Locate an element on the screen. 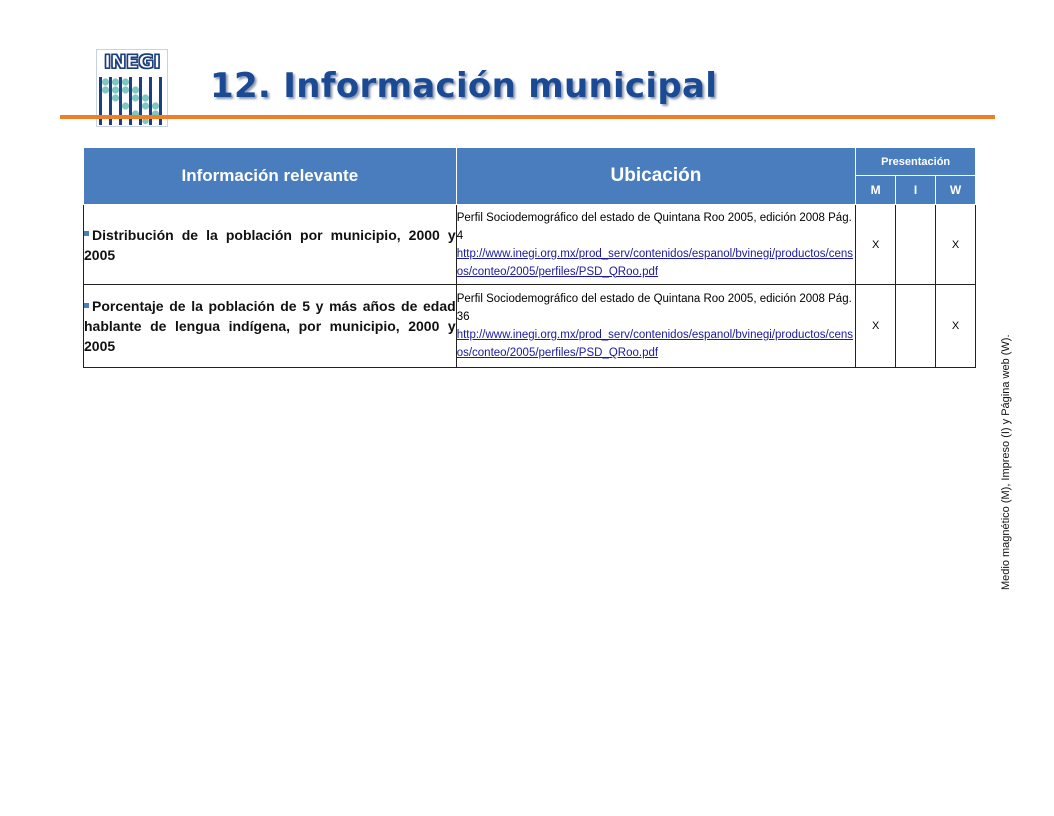 Image resolution: width=1054 pixels, height=816 pixels. header-info: Información relevante is located at coordinates (270, 176).